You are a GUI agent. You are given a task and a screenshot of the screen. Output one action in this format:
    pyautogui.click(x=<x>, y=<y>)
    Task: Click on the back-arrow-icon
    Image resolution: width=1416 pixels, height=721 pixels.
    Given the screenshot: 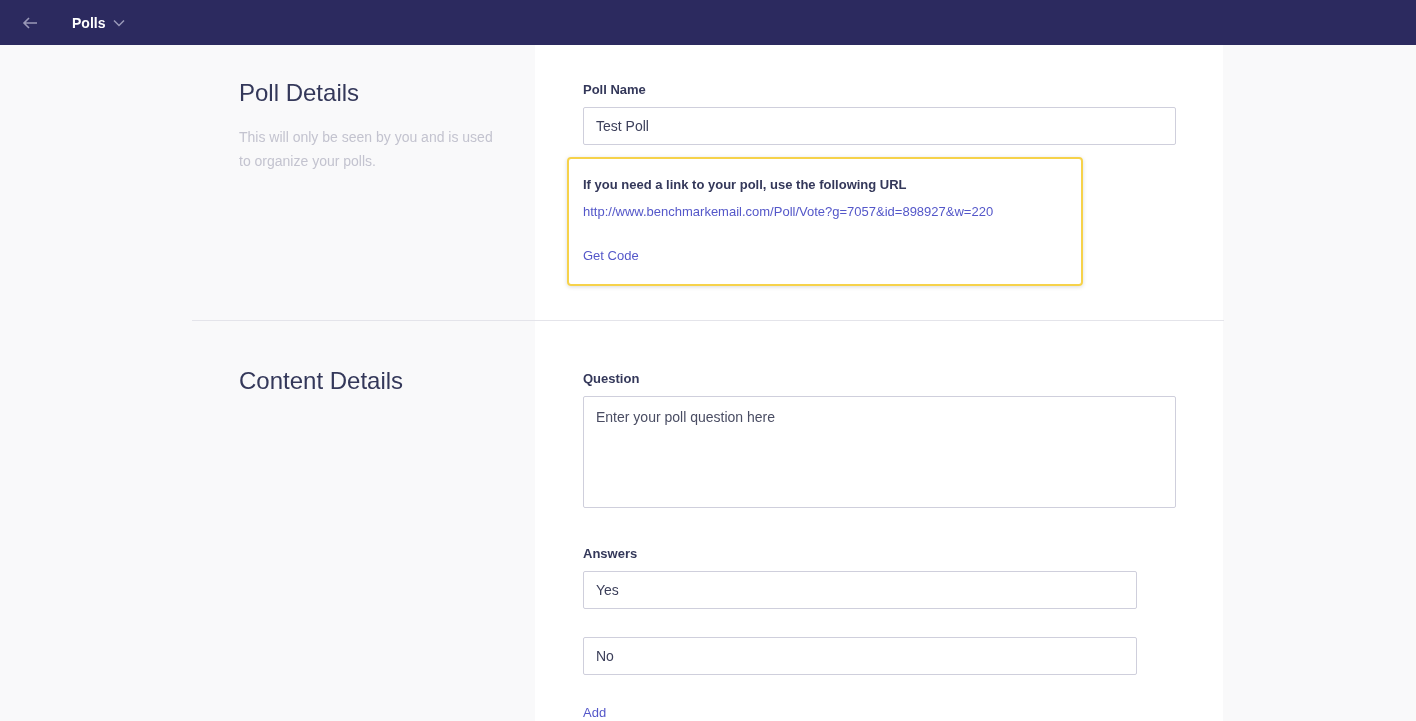 What is the action you would take?
    pyautogui.click(x=30, y=22)
    